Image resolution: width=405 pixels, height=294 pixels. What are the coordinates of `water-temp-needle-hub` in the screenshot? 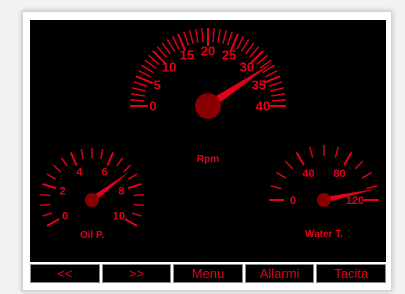 It's located at (324, 200).